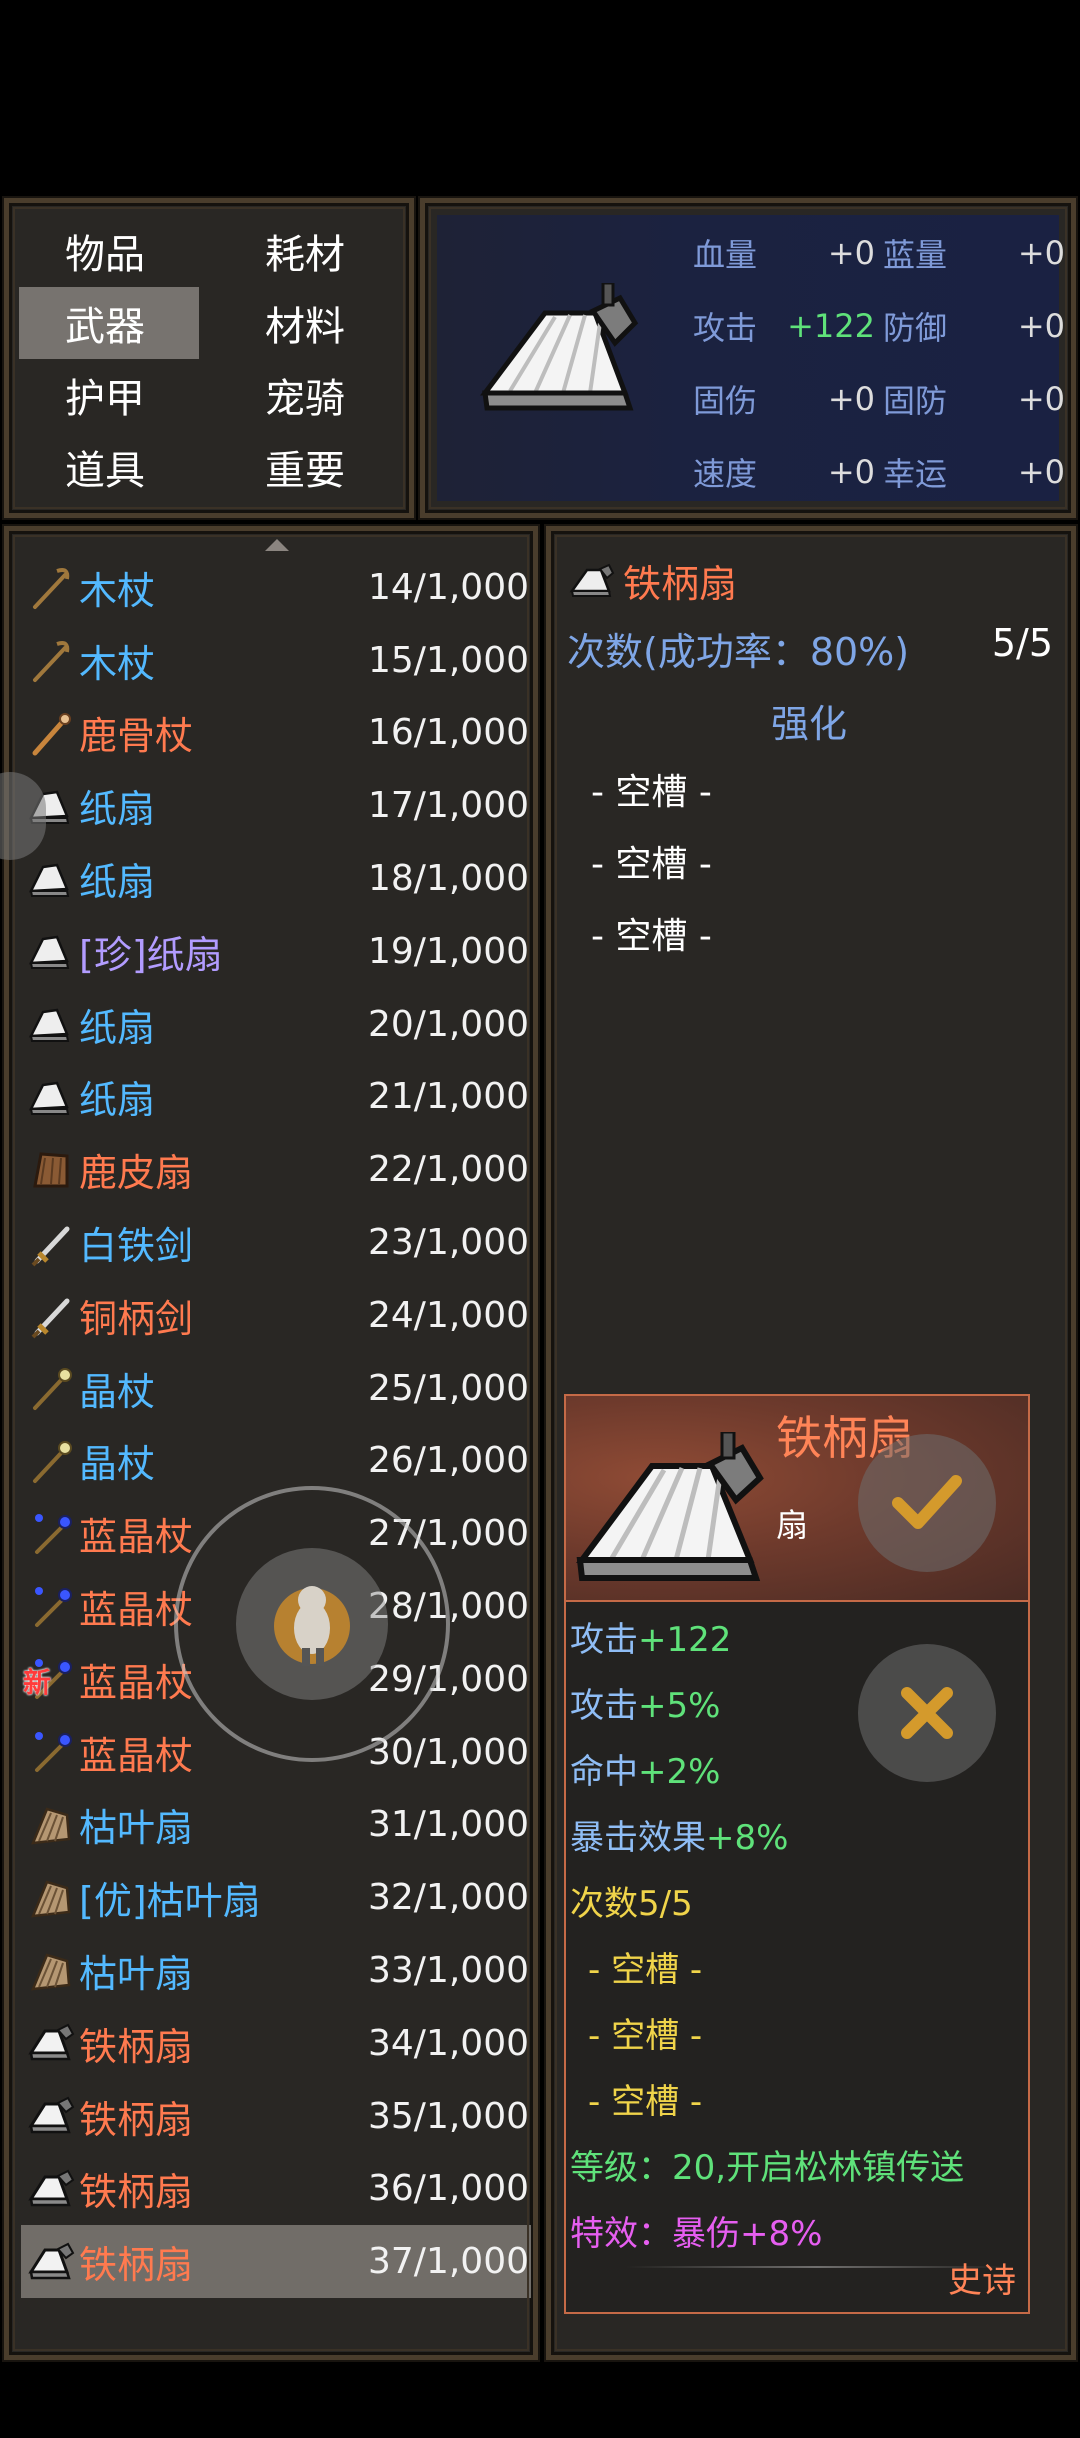  Describe the element at coordinates (109, 251) in the screenshot. I see `category-items: 物品` at that location.